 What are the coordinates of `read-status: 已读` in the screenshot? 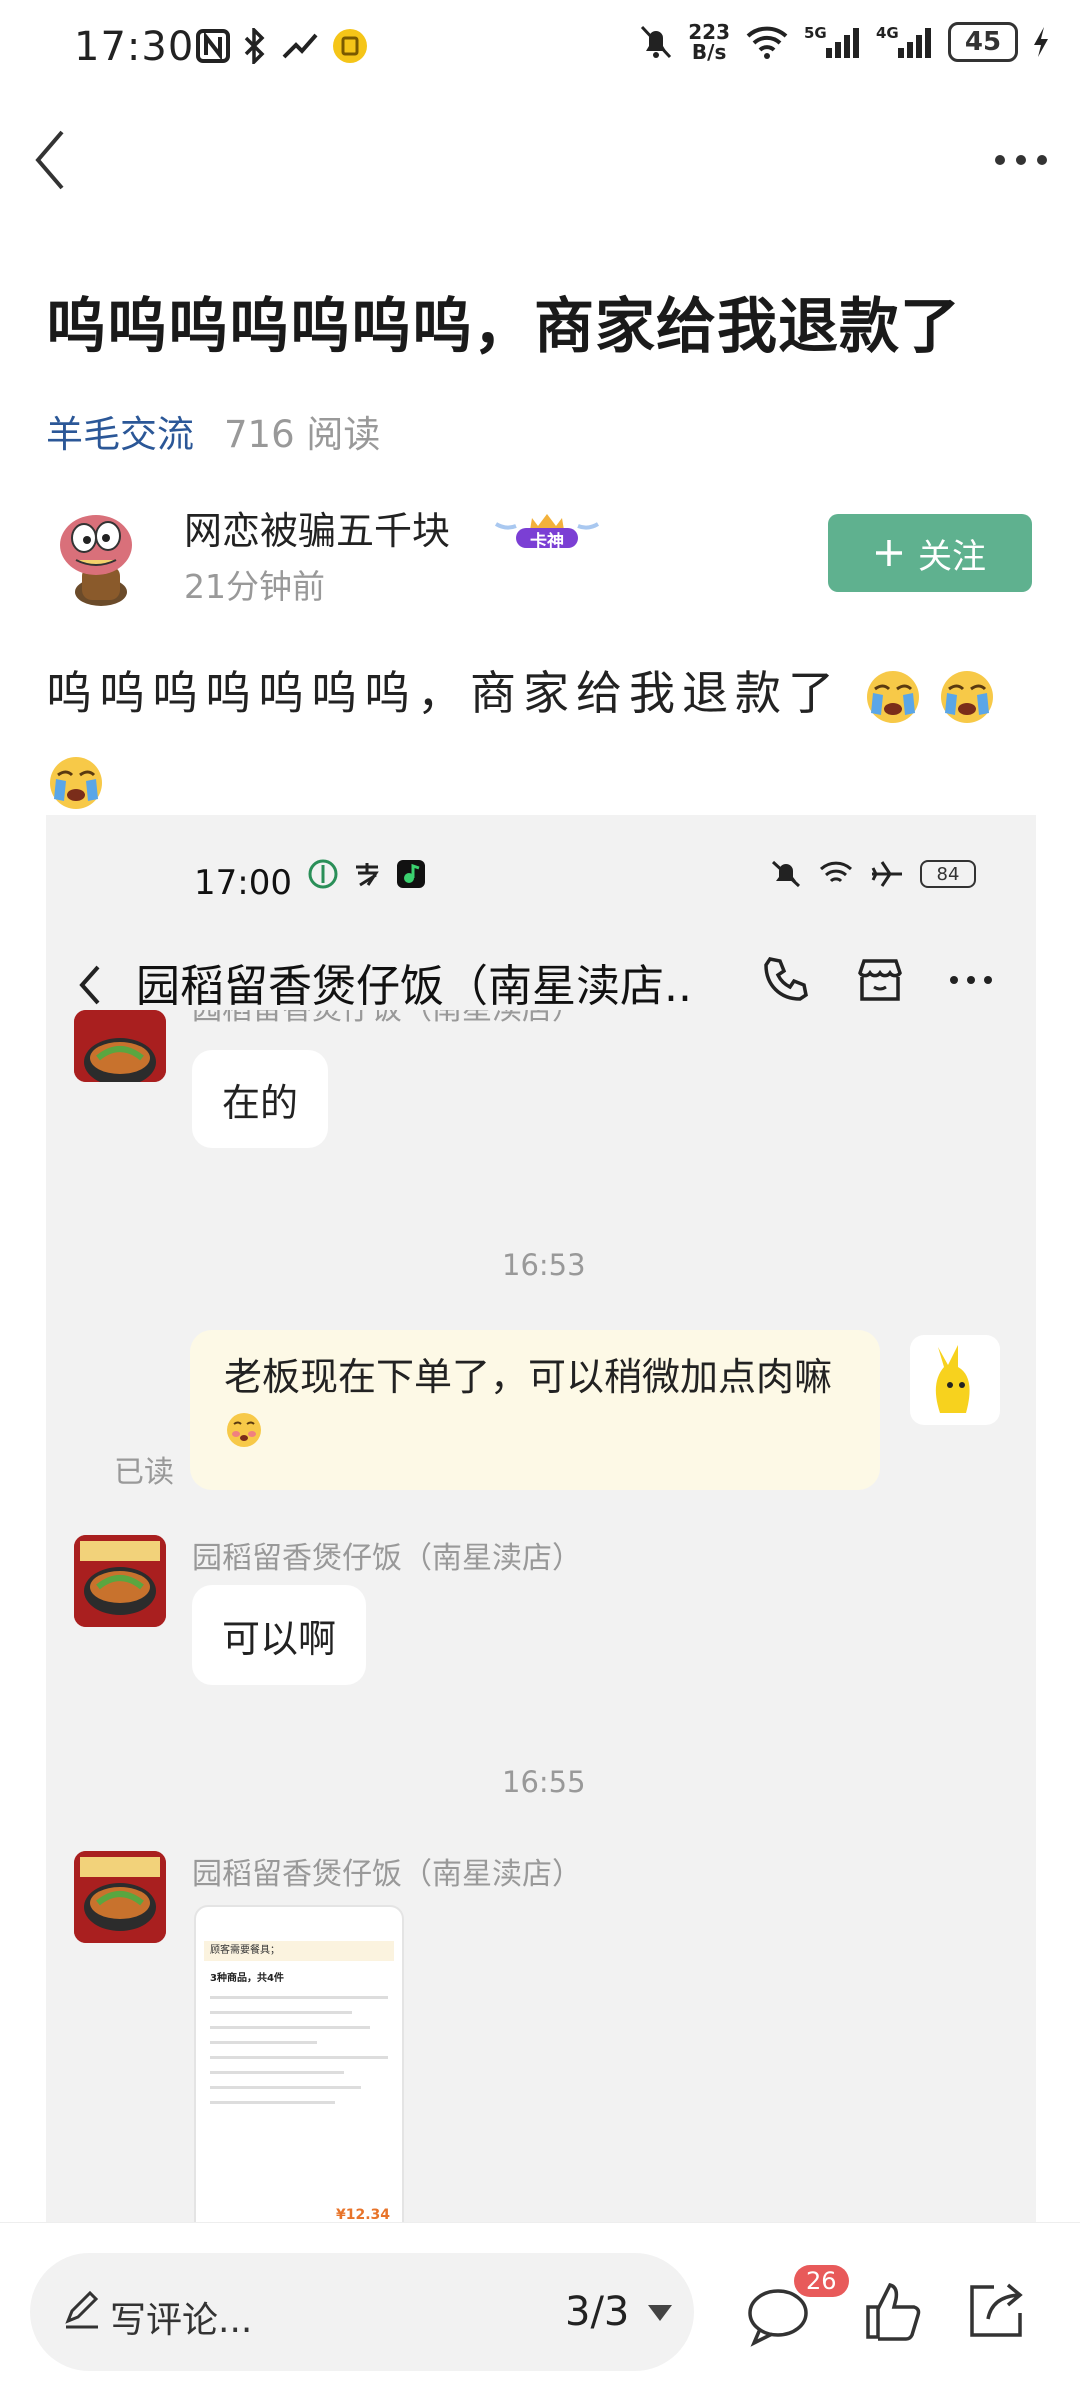 It's located at (144, 1472).